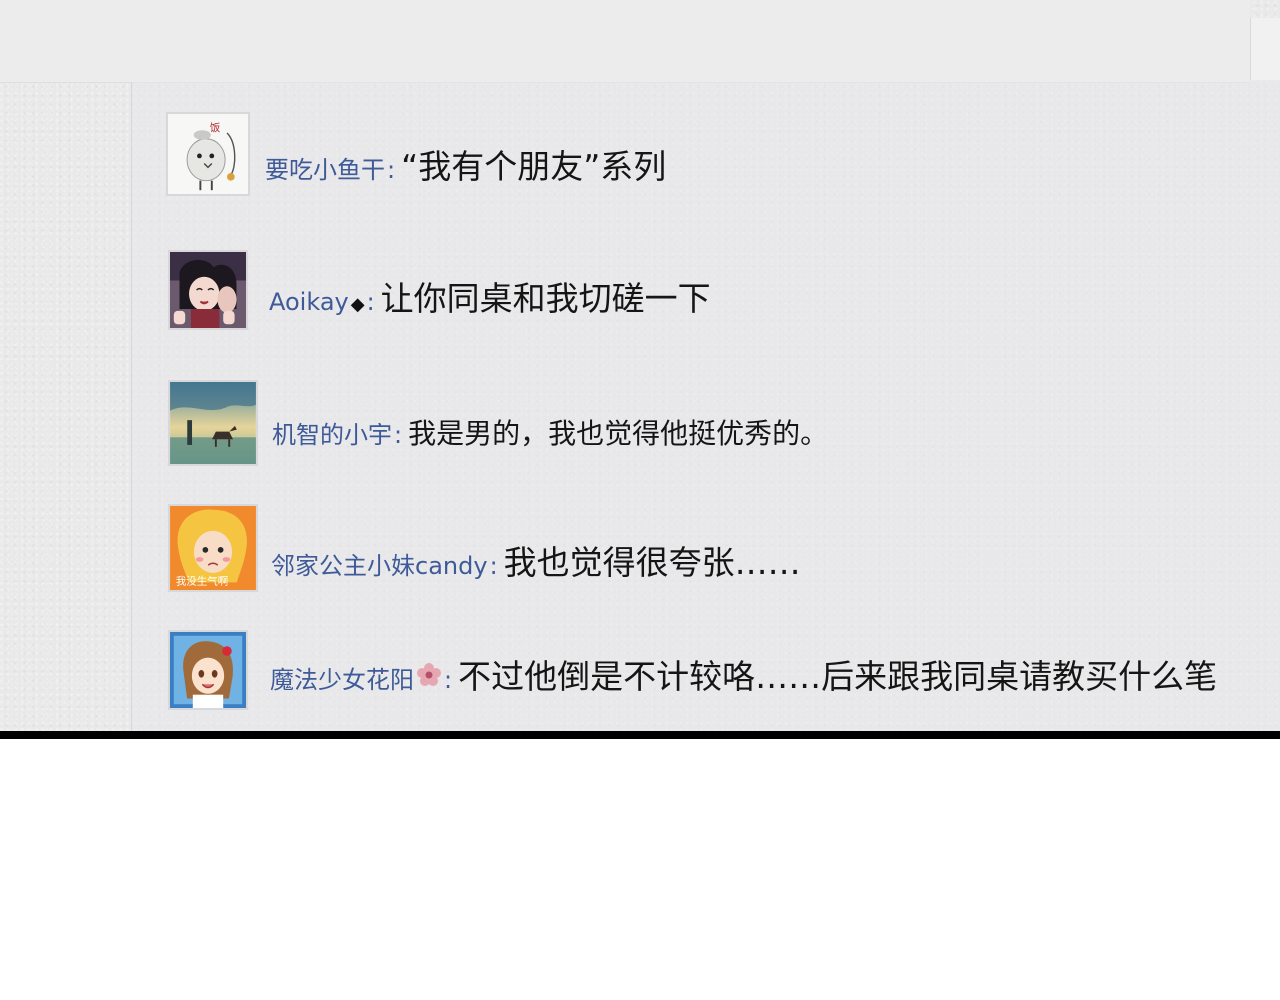  I want to click on comment-text: “我有个朋友”系列, so click(534, 166).